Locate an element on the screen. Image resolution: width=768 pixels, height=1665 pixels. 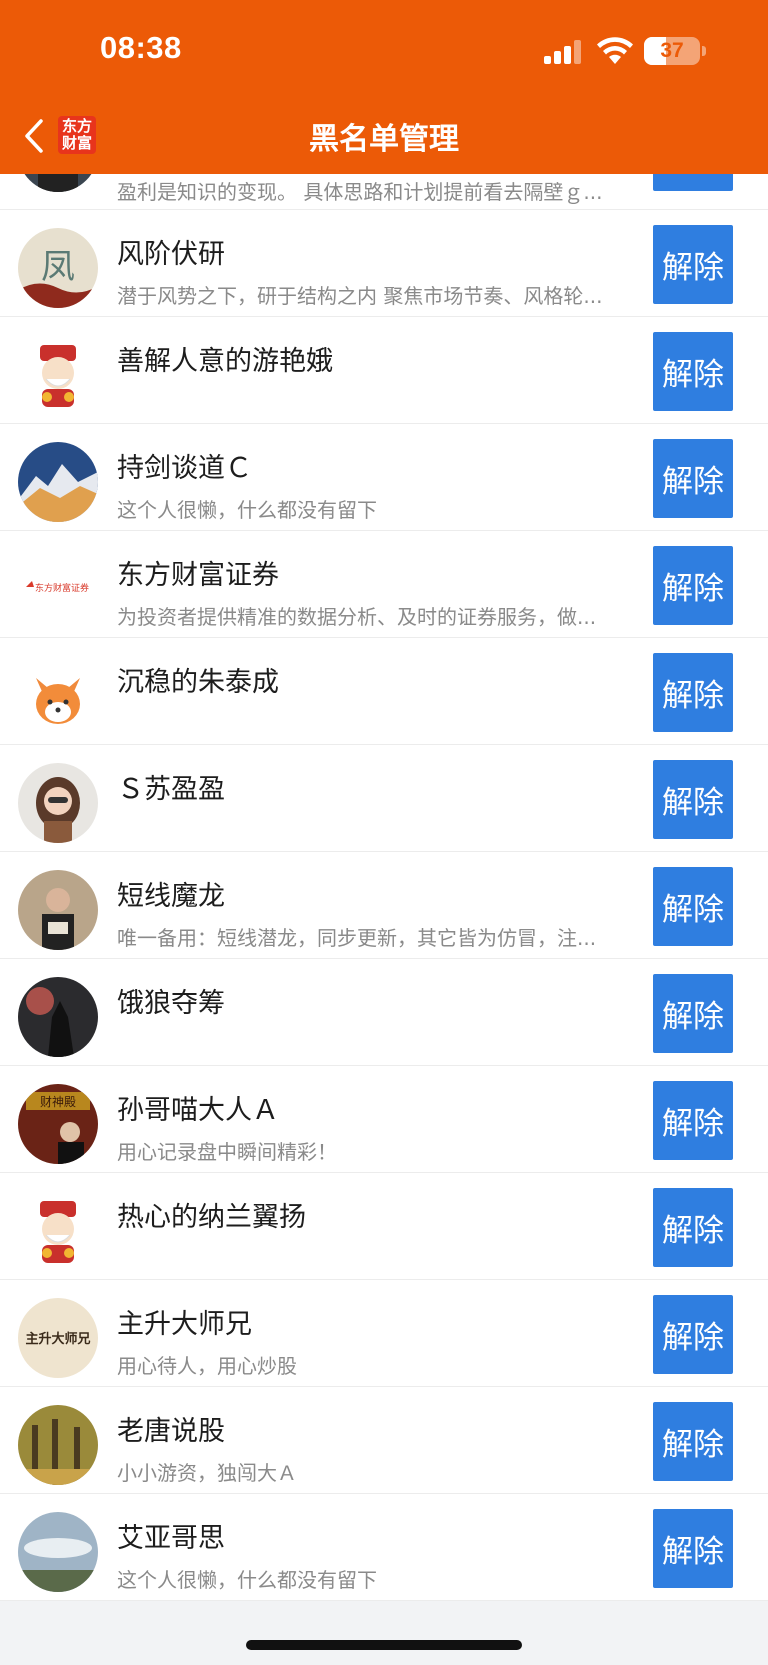
list-item: 盈利是知识的变现。 具体思路和计划提前看去隔壁ｇ... 解除 is located at coordinates (384, 192).